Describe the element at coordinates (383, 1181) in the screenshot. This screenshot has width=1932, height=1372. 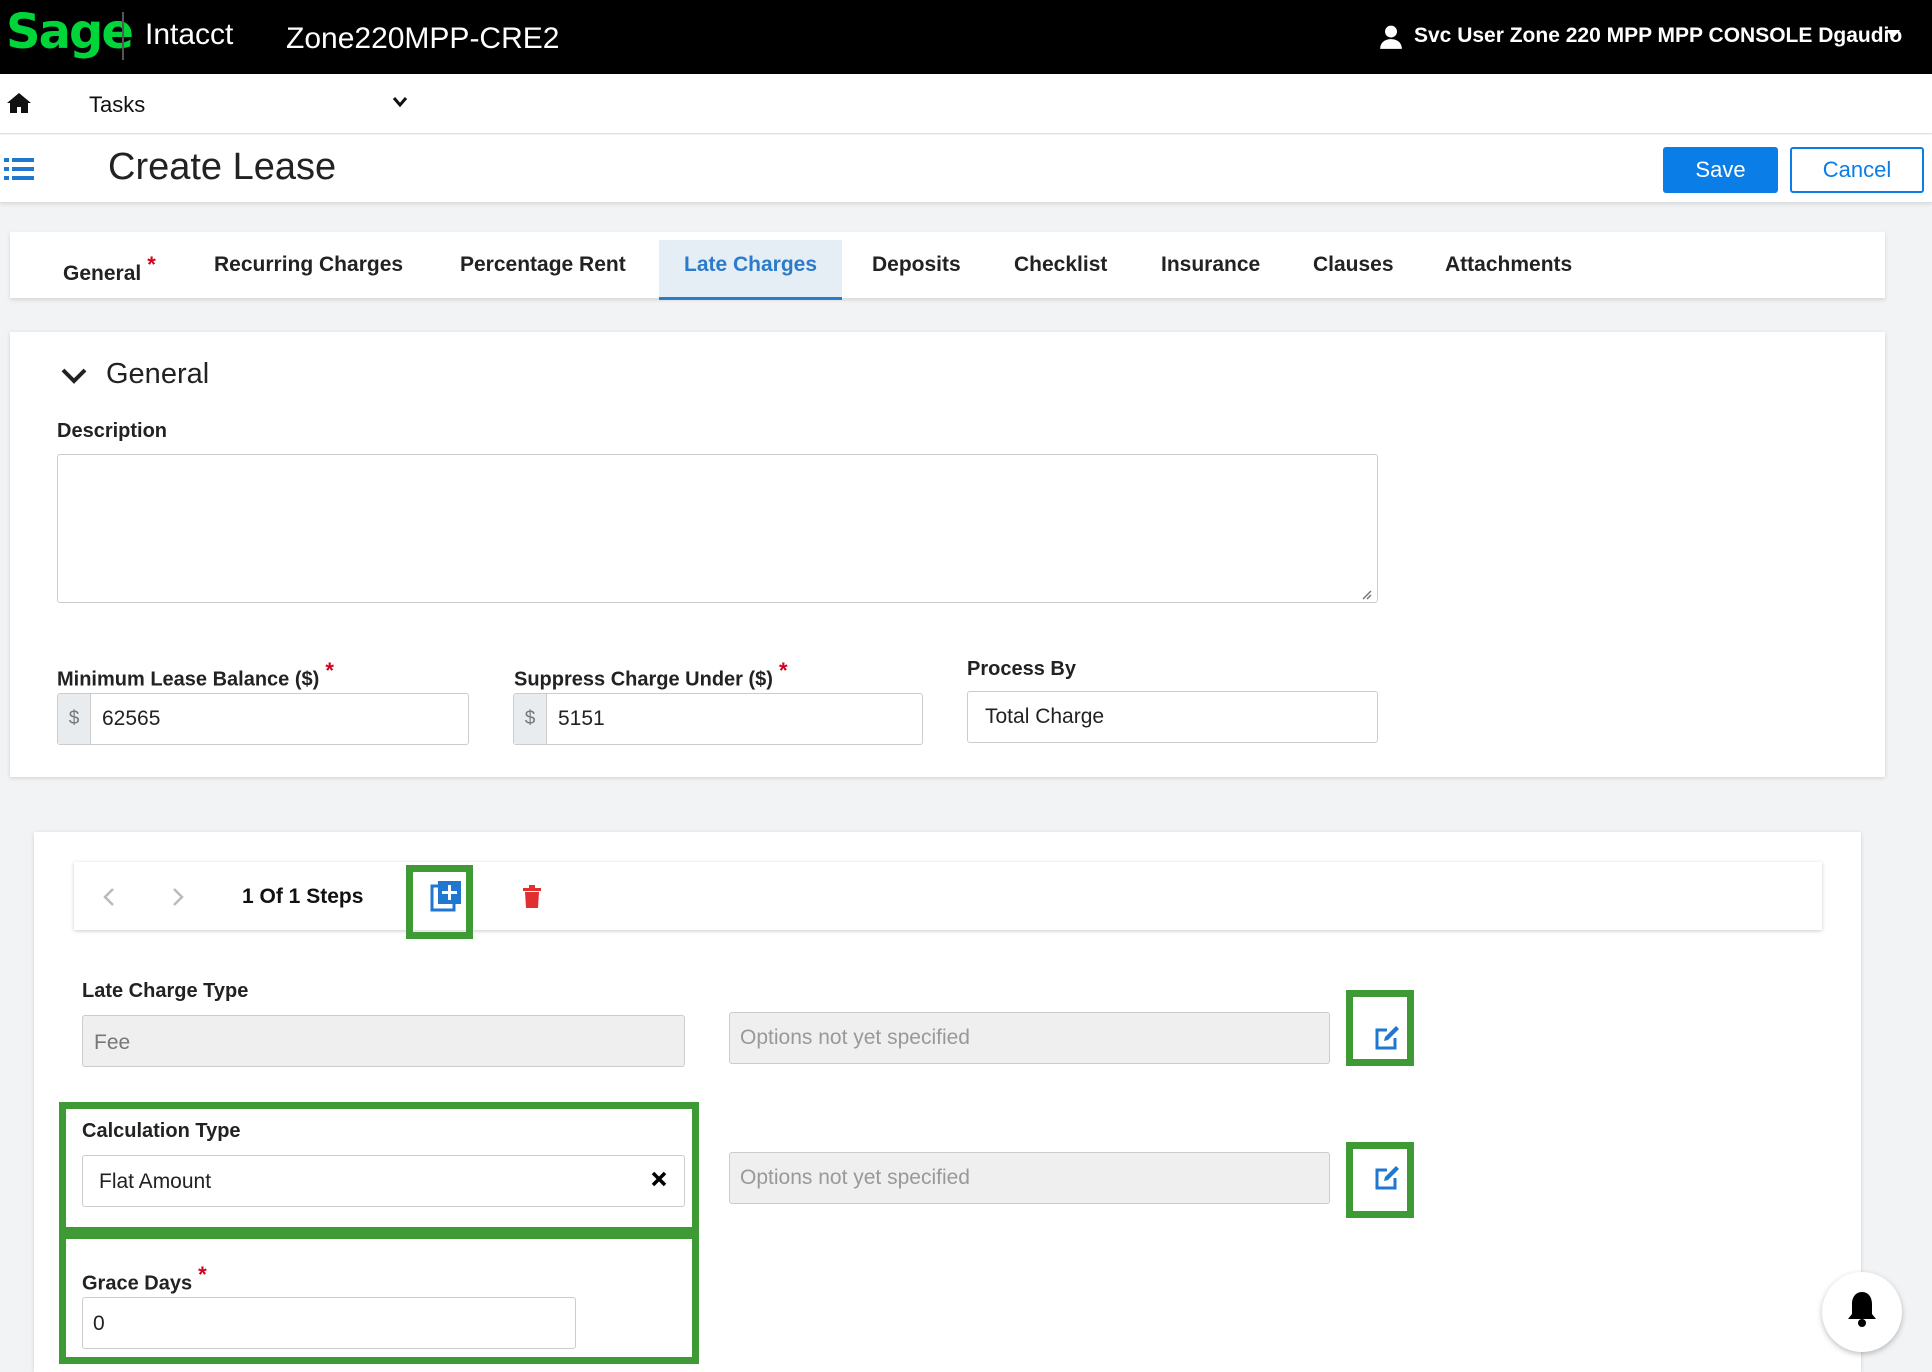
I see `calculation-type-select: Flat Amount` at that location.